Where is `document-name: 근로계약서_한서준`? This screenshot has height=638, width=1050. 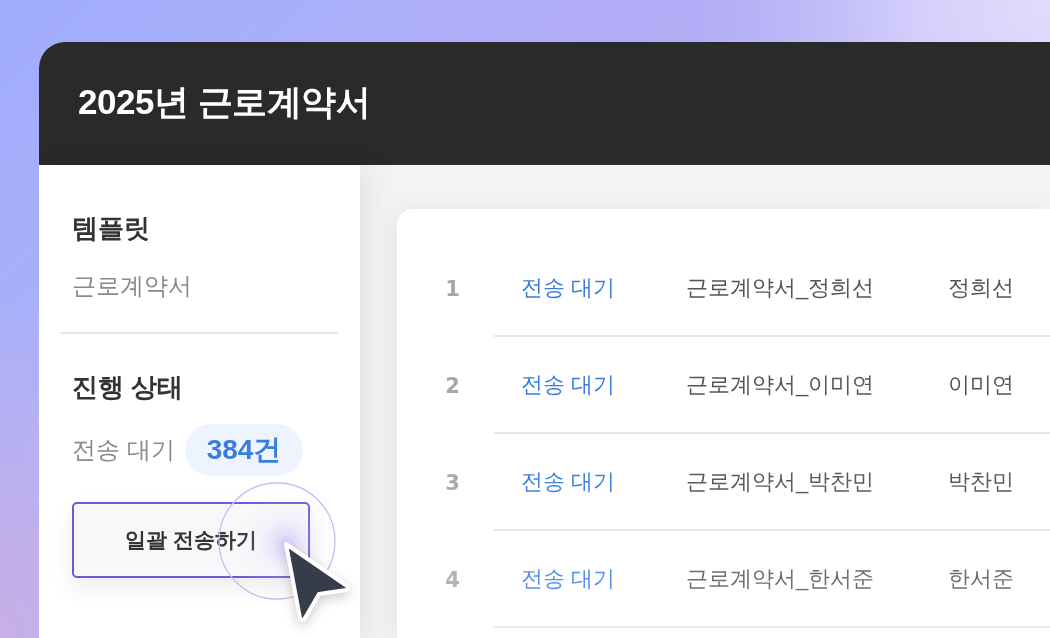
document-name: 근로계약서_한서준 is located at coordinates (781, 578).